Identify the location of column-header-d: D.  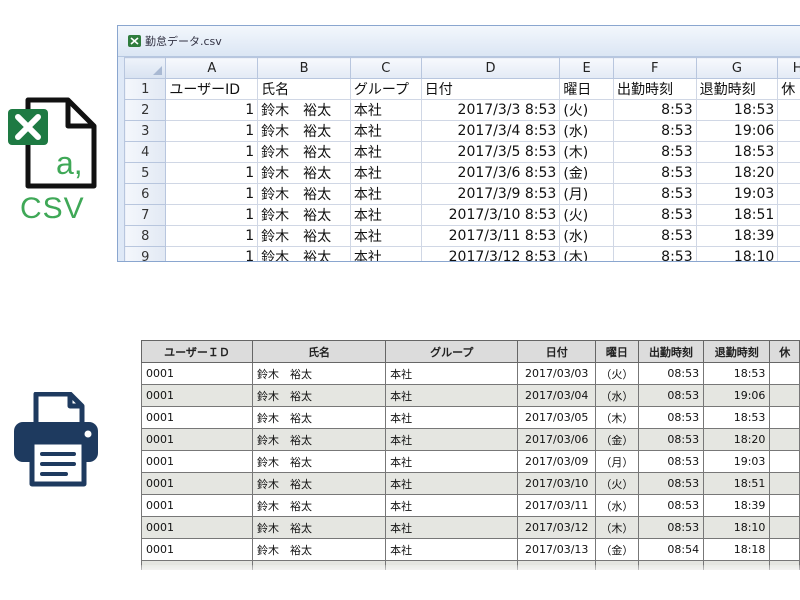
(490, 68).